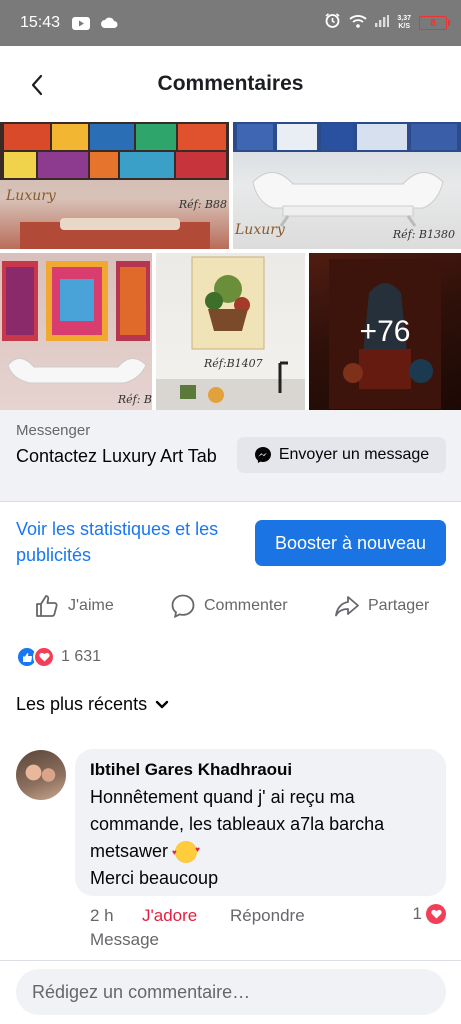 This screenshot has height=1024, width=461. I want to click on page-title: Commentaires, so click(230, 83).